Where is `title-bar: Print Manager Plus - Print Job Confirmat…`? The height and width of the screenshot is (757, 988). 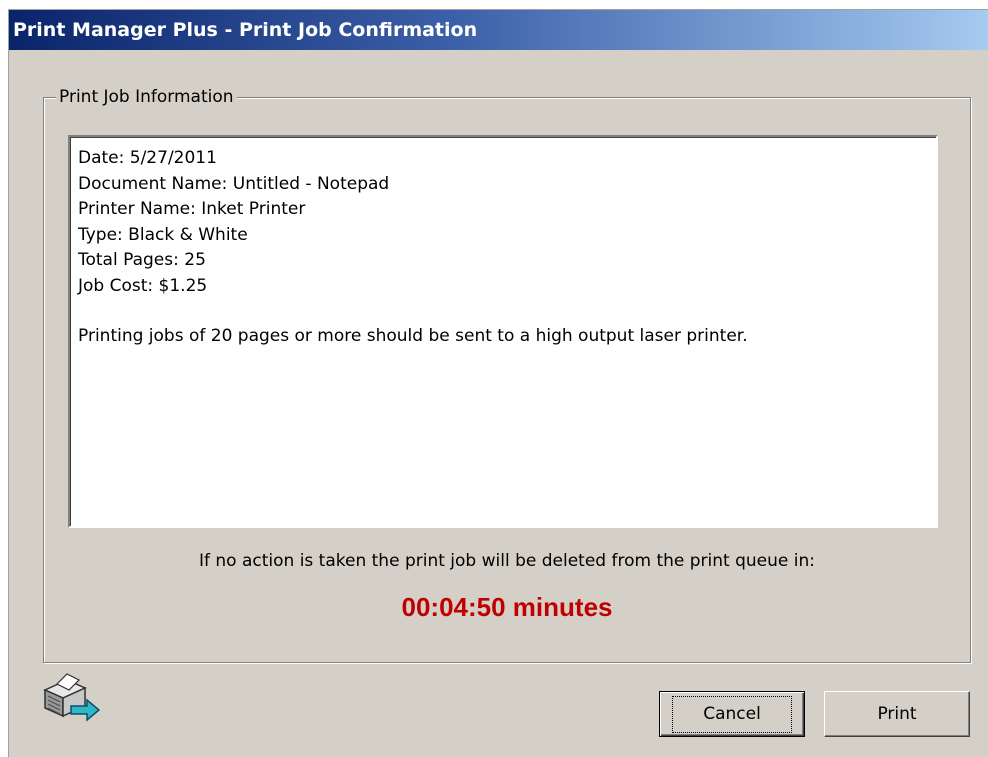 title-bar: Print Manager Plus - Print Job Confirmat… is located at coordinates (498, 30).